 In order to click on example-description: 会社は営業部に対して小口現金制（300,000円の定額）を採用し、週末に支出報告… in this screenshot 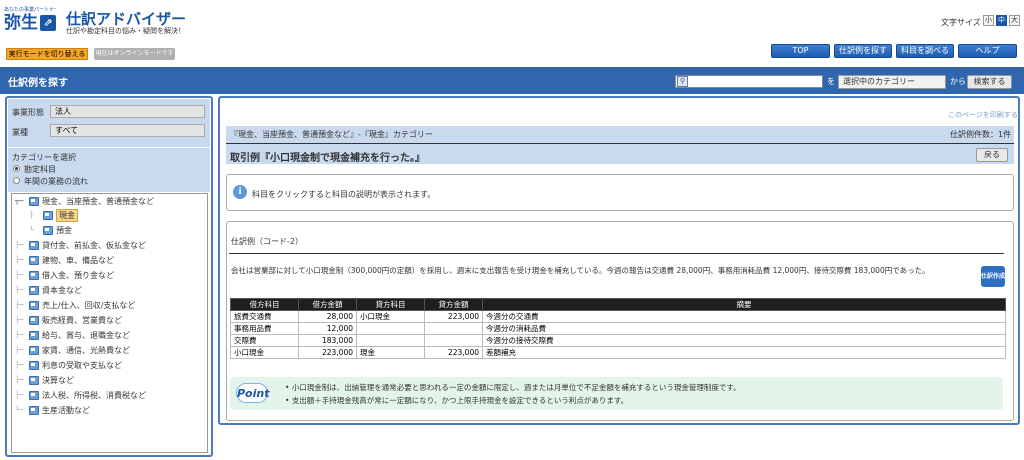, I will do `click(580, 270)`.